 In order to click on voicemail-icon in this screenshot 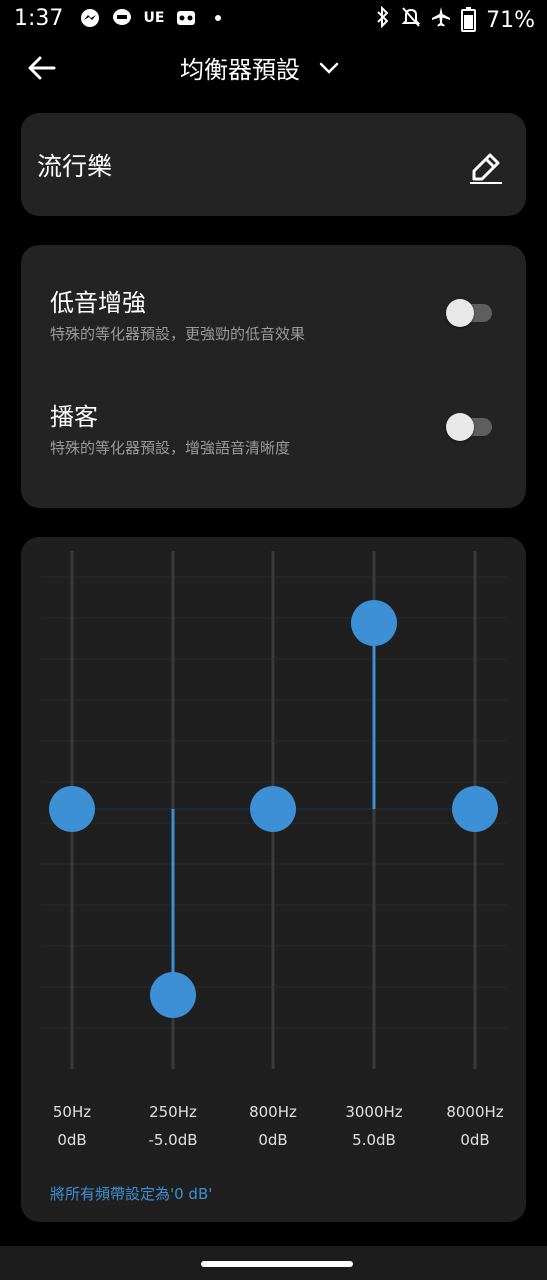, I will do `click(186, 18)`.